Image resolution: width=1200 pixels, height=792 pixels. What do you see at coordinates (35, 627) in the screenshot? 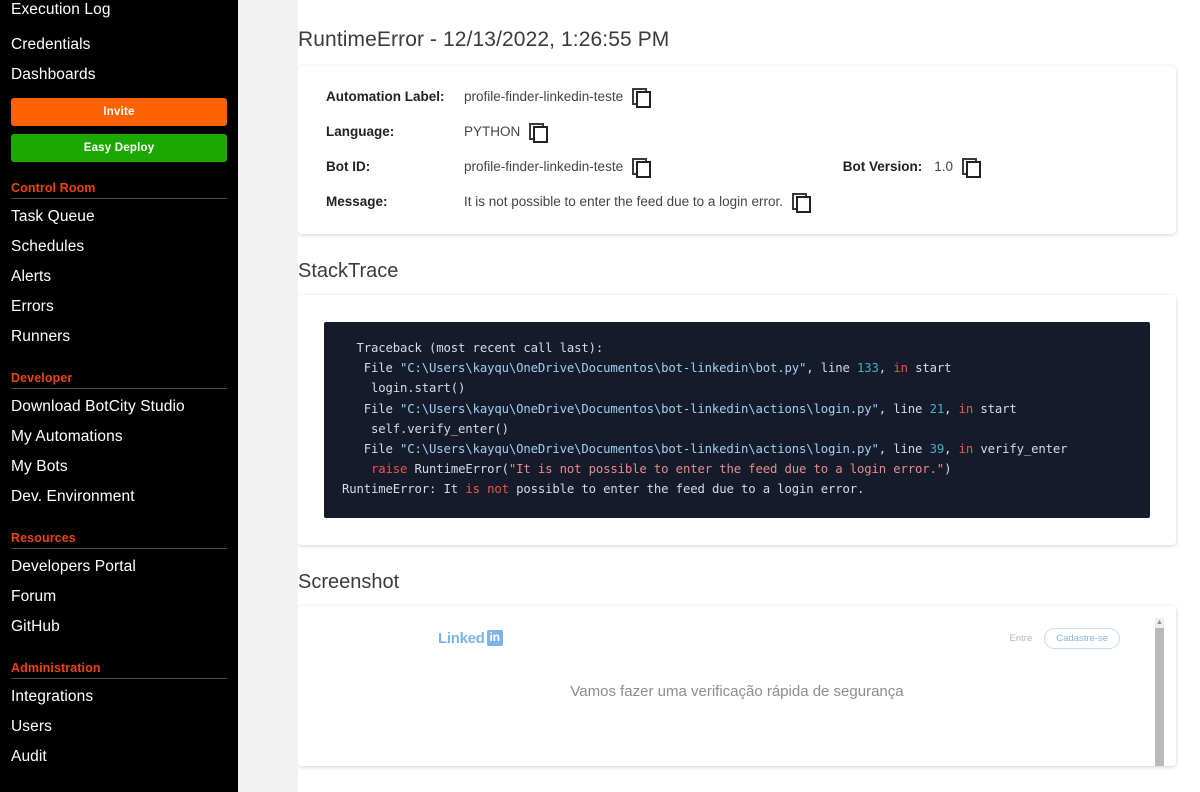
I see `sidebar-item-label: GitHub` at bounding box center [35, 627].